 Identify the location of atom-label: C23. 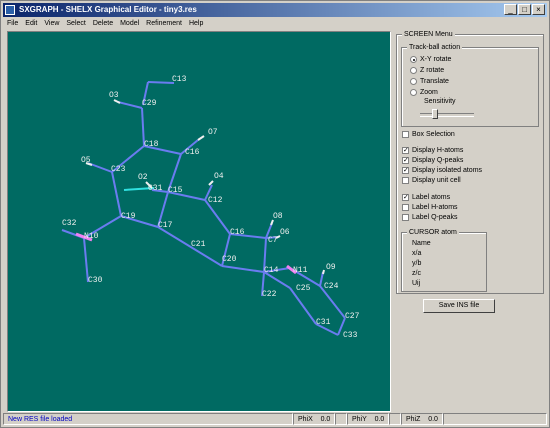
(118, 169).